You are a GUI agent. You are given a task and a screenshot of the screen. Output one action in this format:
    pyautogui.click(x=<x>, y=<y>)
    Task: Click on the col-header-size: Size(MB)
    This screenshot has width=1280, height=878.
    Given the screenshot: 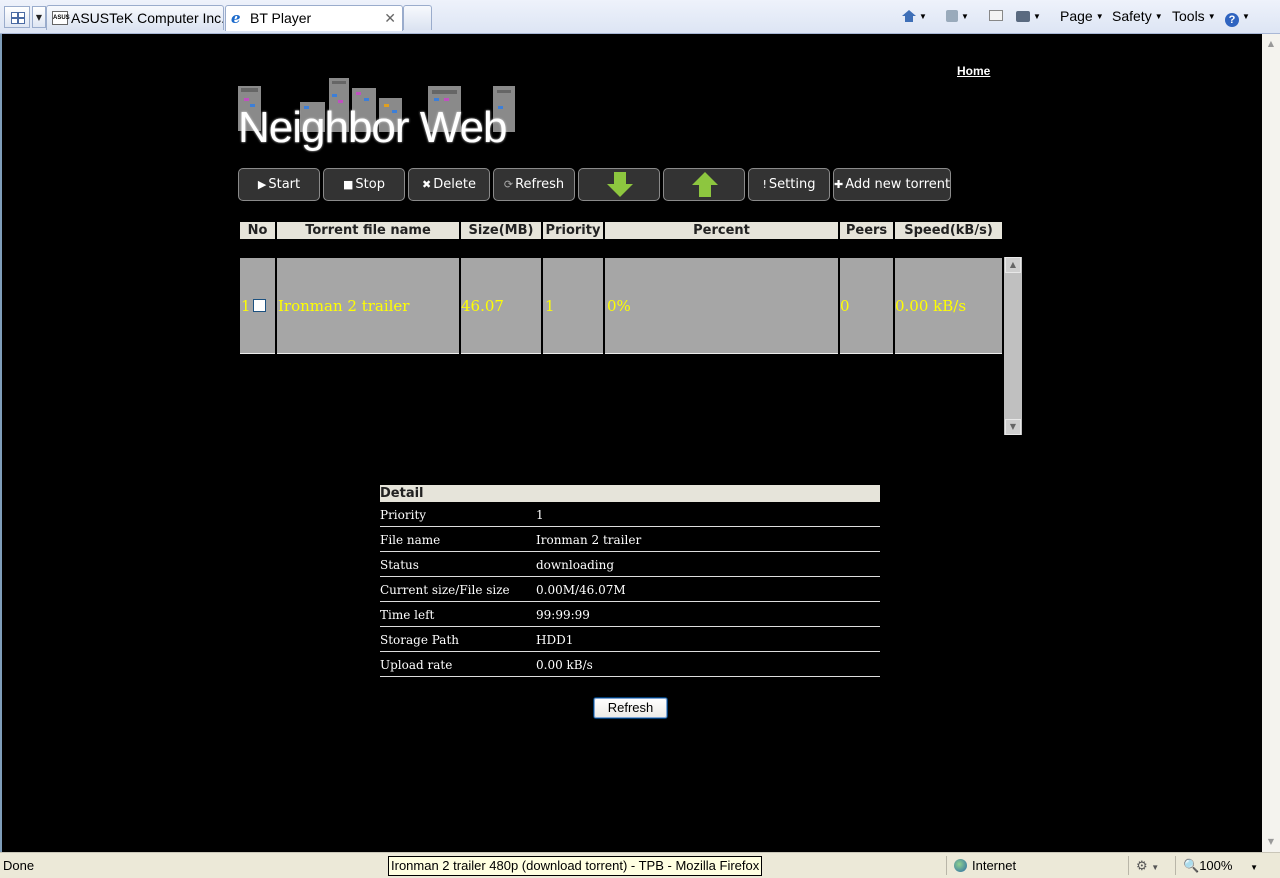 What is the action you would take?
    pyautogui.click(x=501, y=230)
    